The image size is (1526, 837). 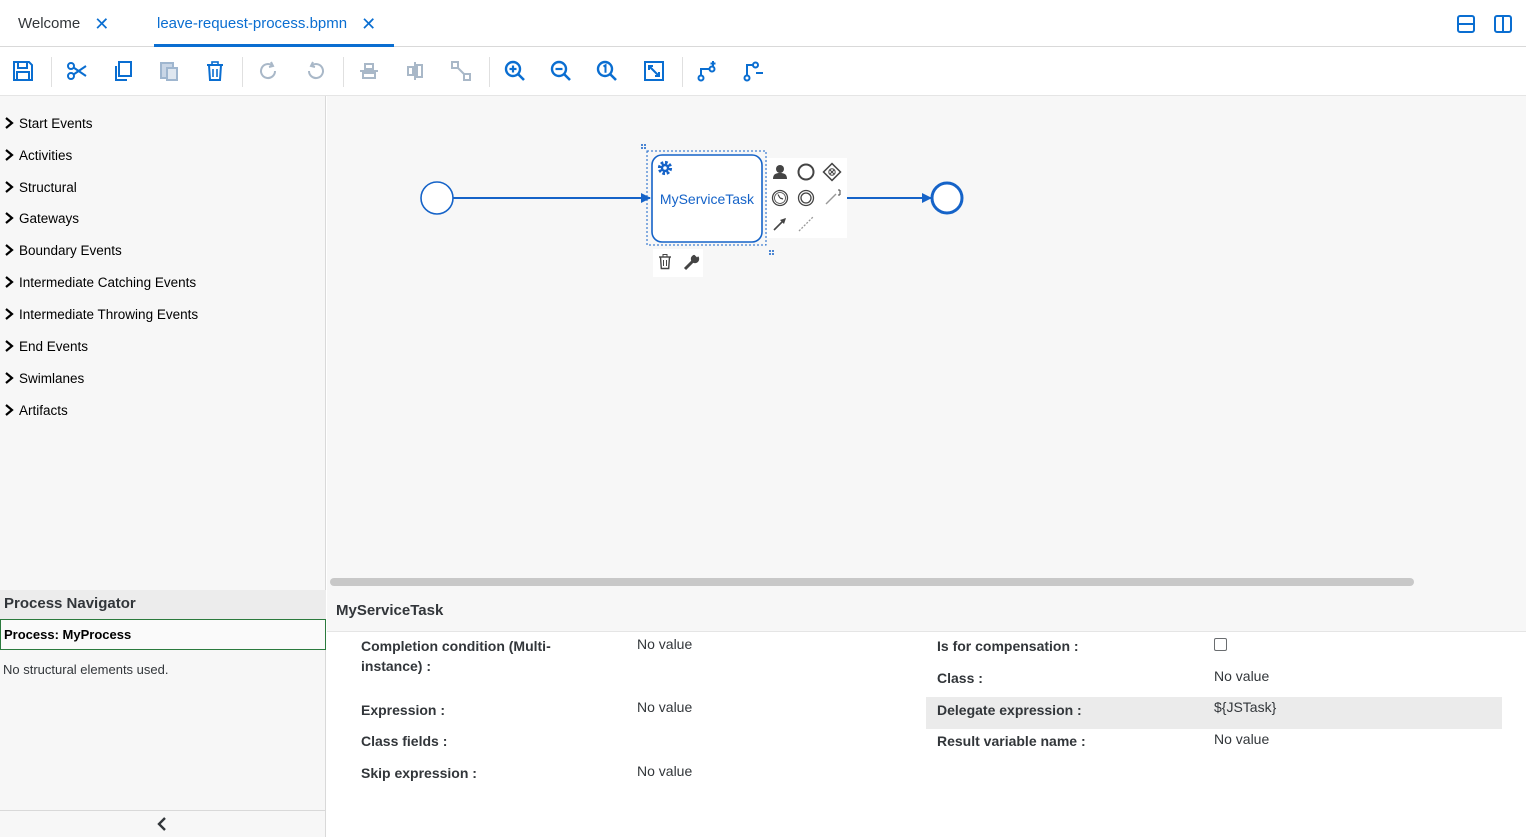 I want to click on delete-icon, so click(x=215, y=71).